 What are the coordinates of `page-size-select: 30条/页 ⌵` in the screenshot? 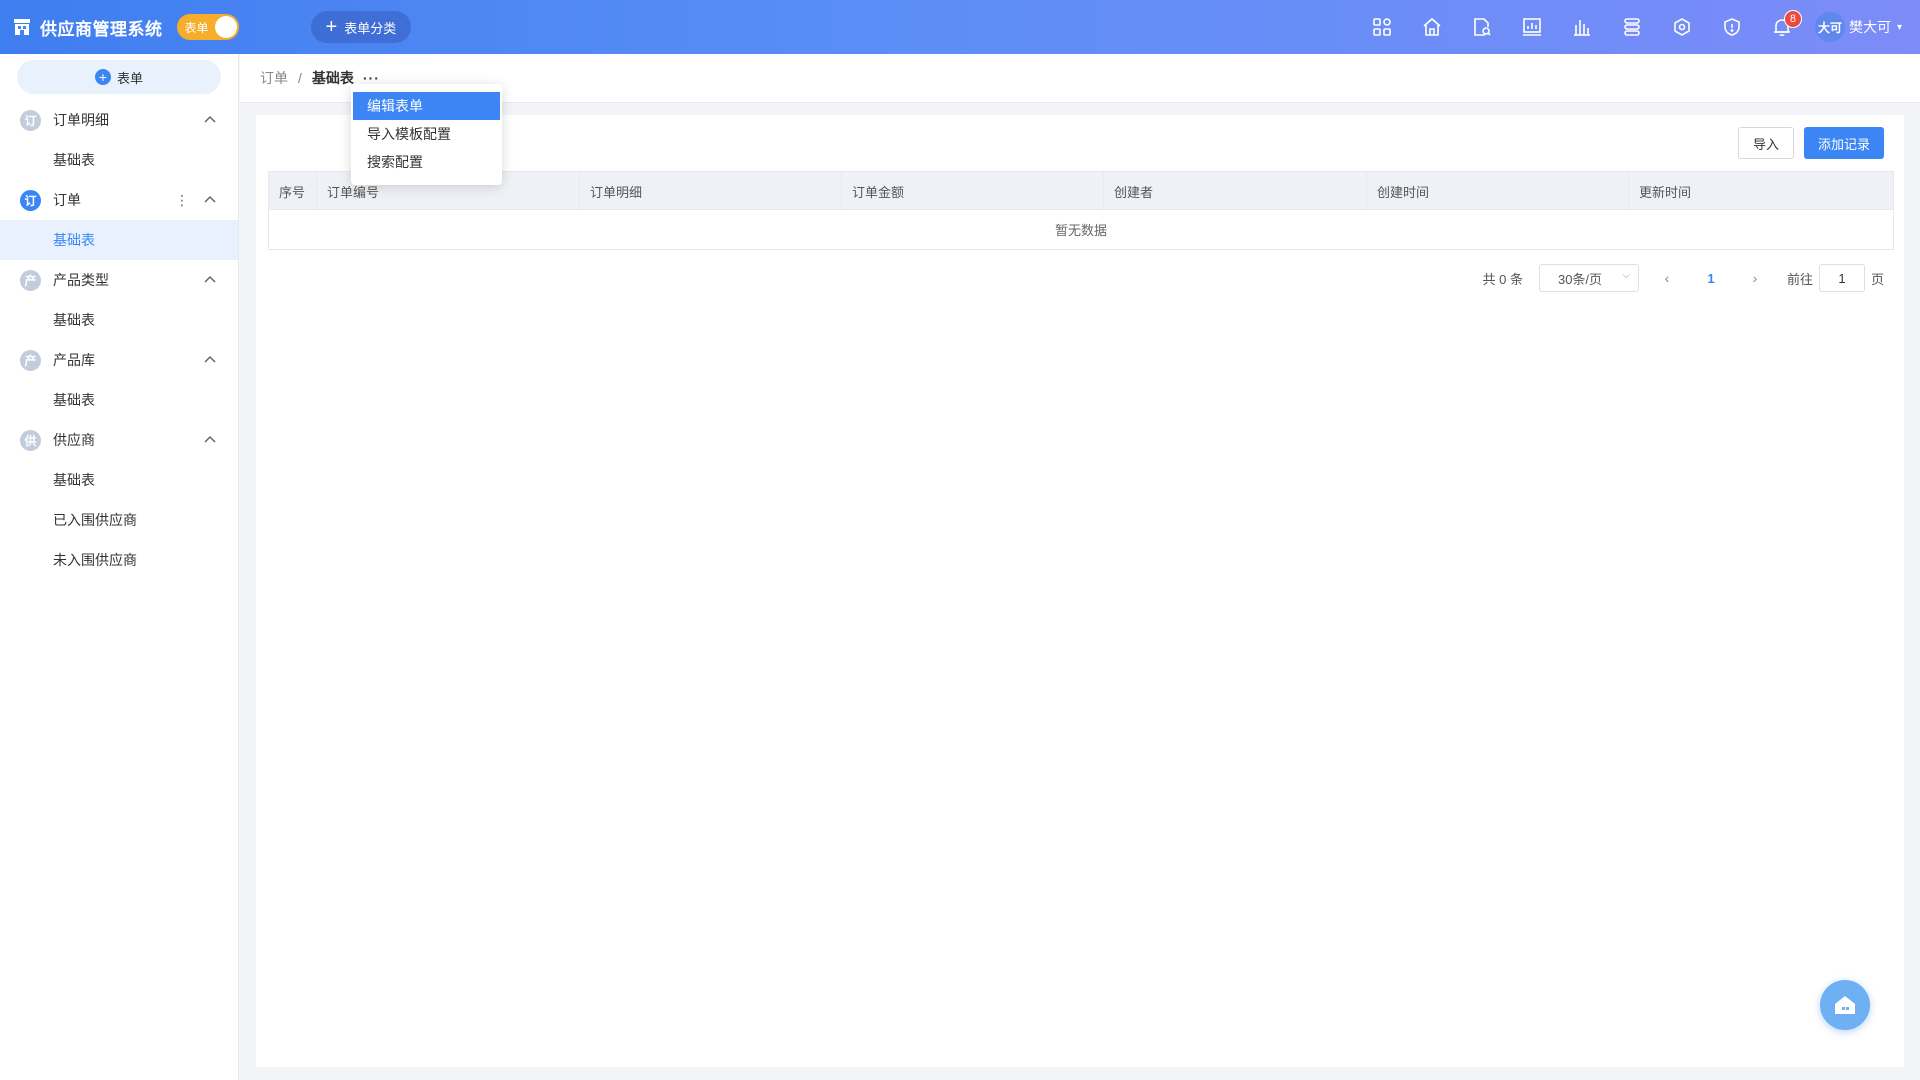 It's located at (1588, 278).